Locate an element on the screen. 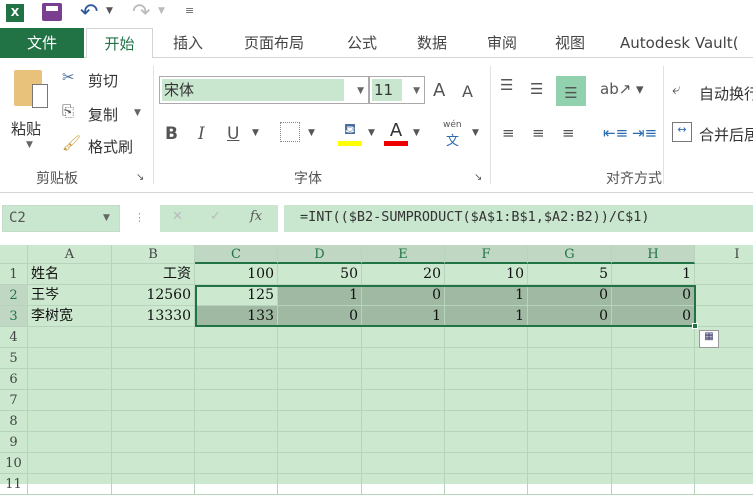 The image size is (753, 495). cell-A8 is located at coordinates (70, 421).